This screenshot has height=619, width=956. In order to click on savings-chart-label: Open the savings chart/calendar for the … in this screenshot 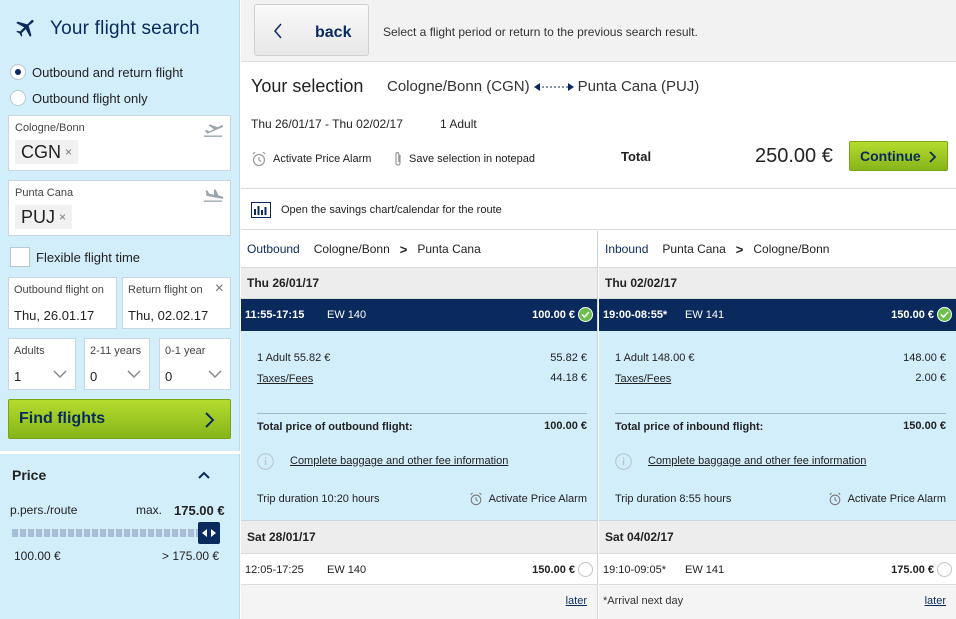, I will do `click(391, 209)`.